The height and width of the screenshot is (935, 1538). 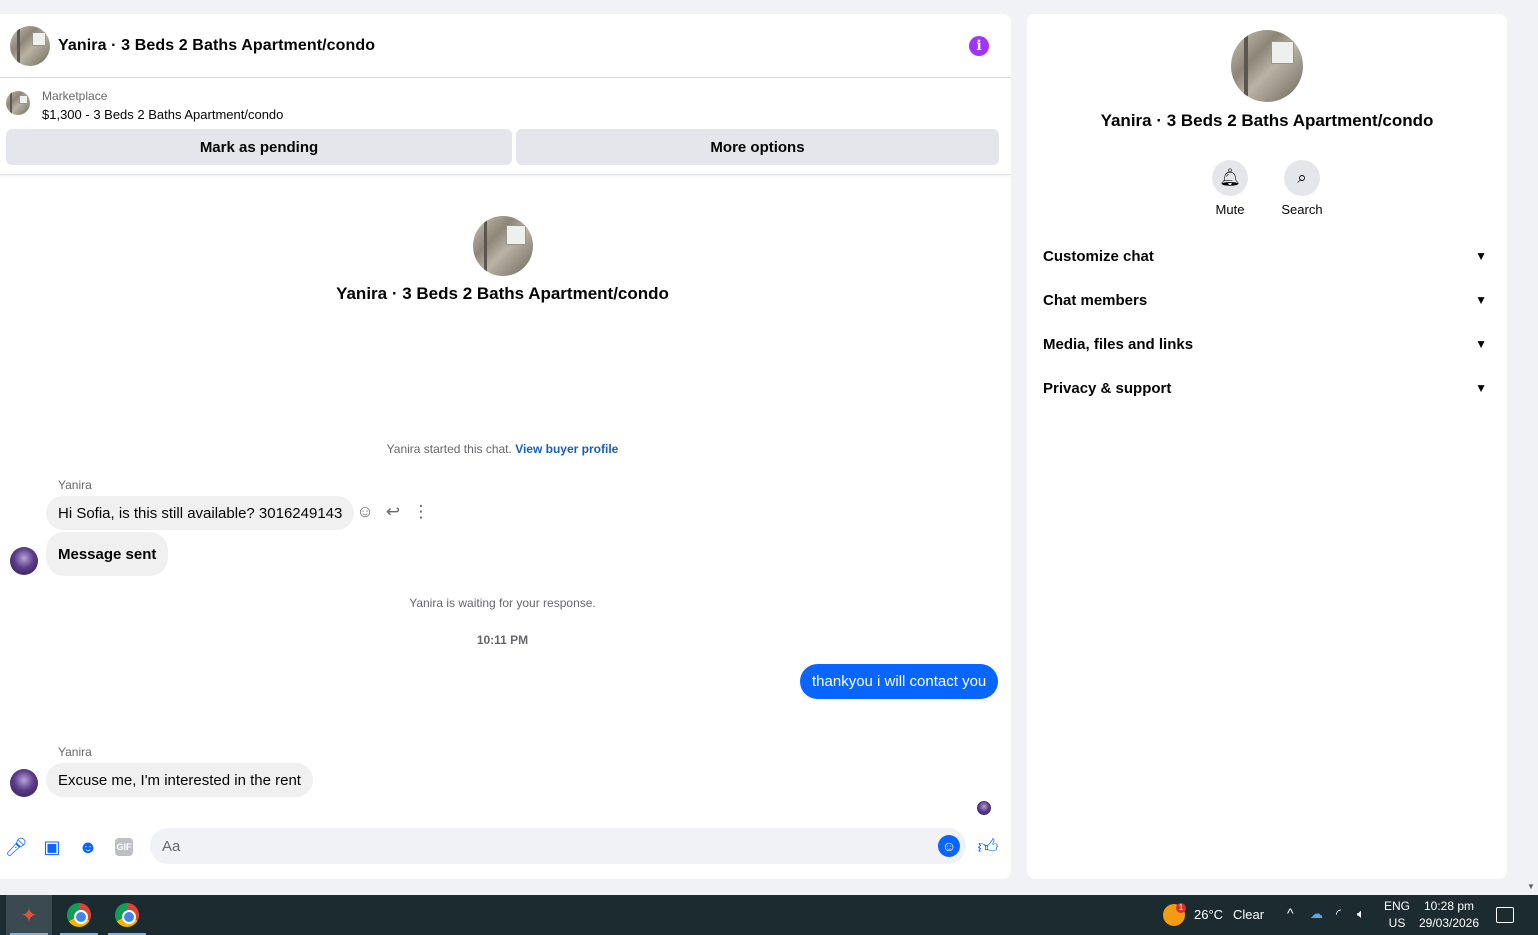 I want to click on media-files-links-row: Media, files and links ▼, so click(x=1267, y=344).